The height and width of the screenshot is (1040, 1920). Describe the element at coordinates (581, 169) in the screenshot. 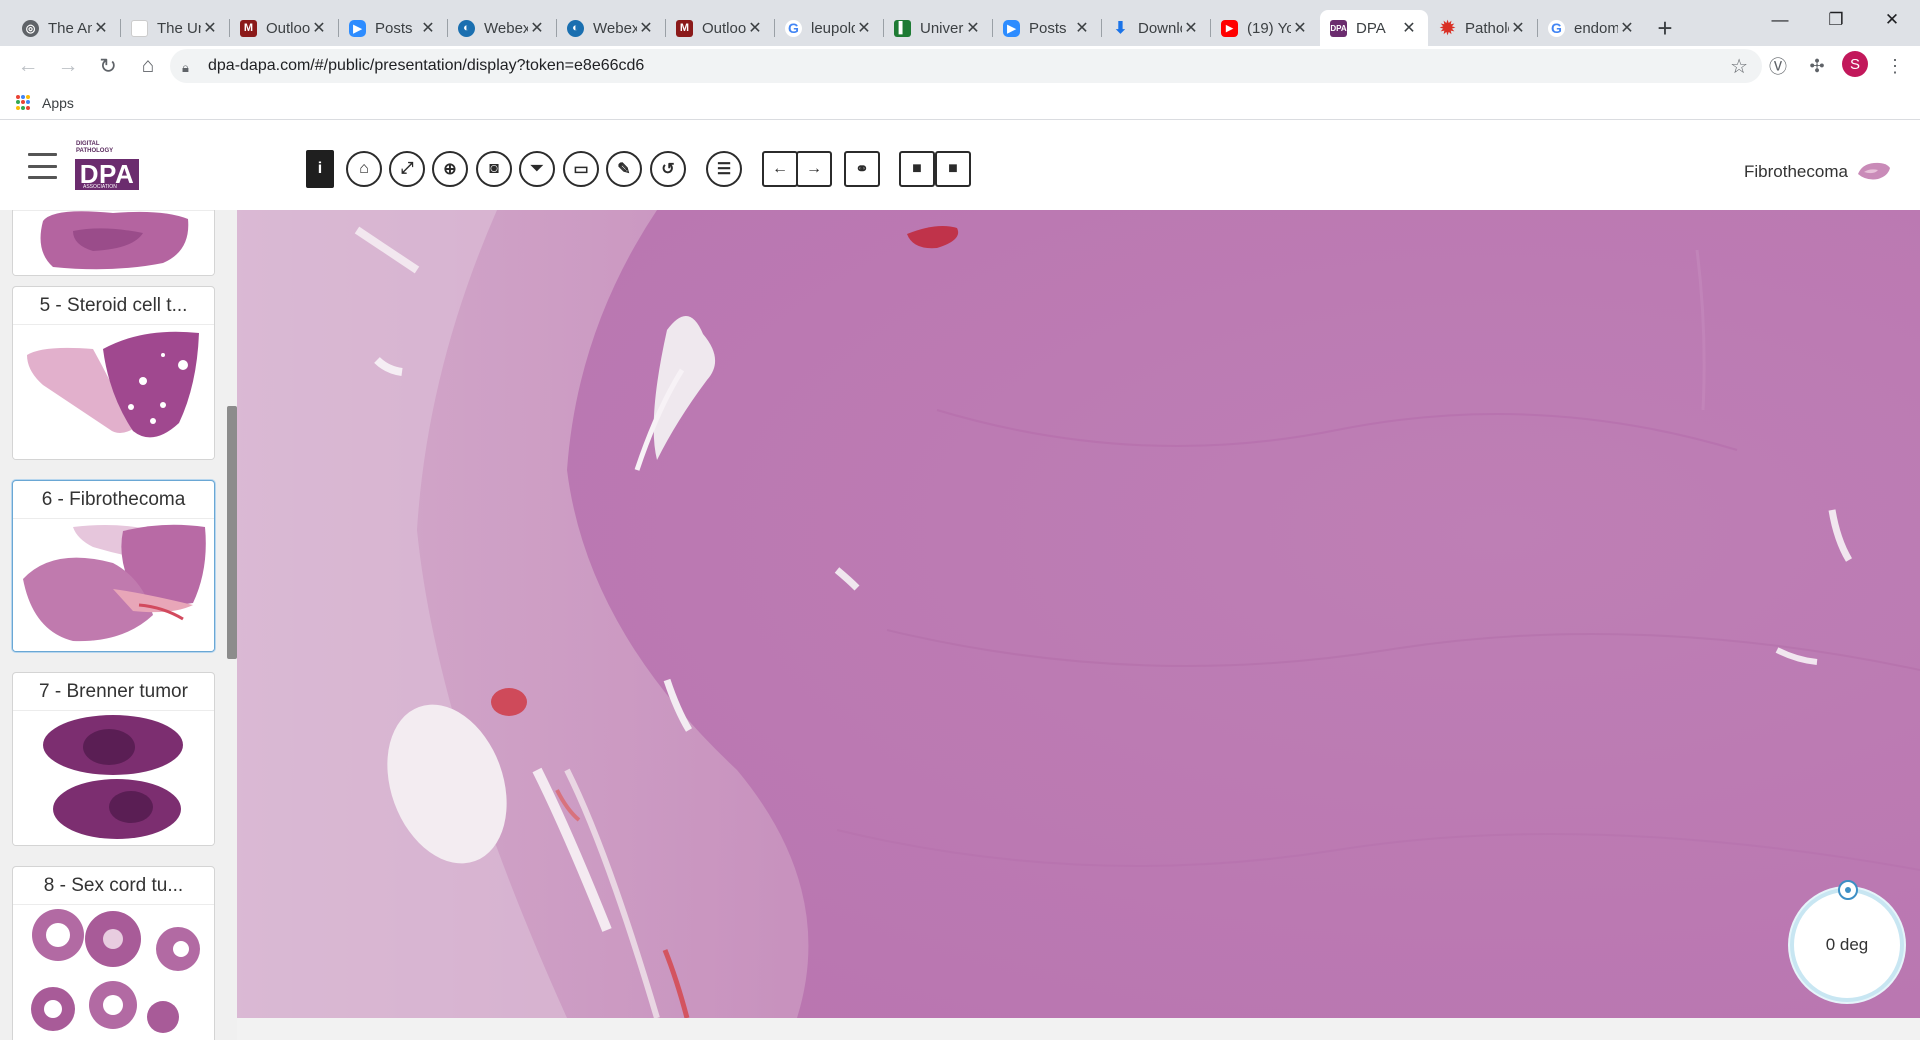

I see `monitor-icon: ▭` at that location.